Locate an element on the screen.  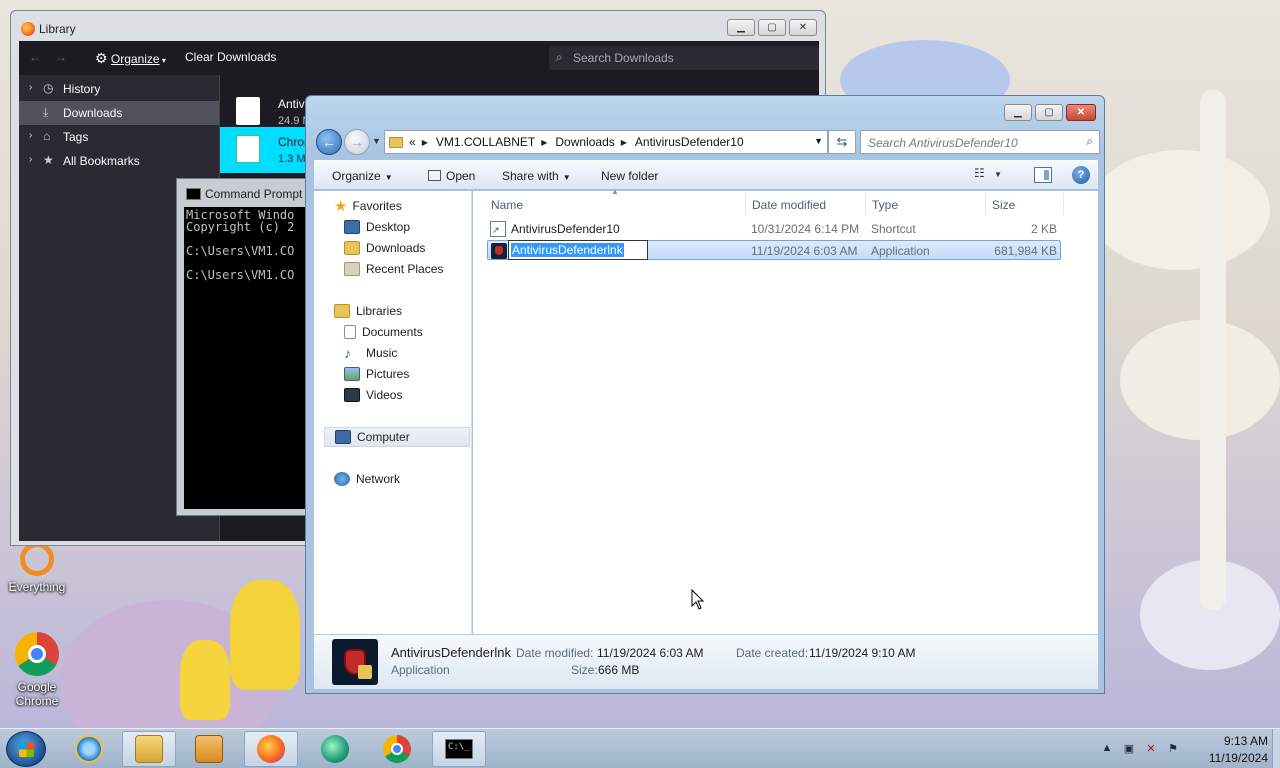
breadcrumb-segment: AntivirusDefender10 is located at coordinates (689, 142).